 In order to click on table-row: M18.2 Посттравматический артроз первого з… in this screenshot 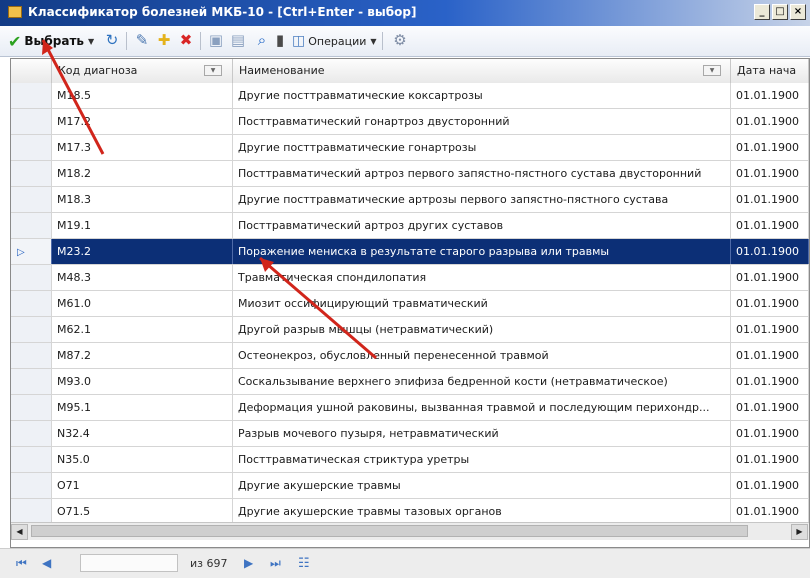, I will do `click(410, 174)`.